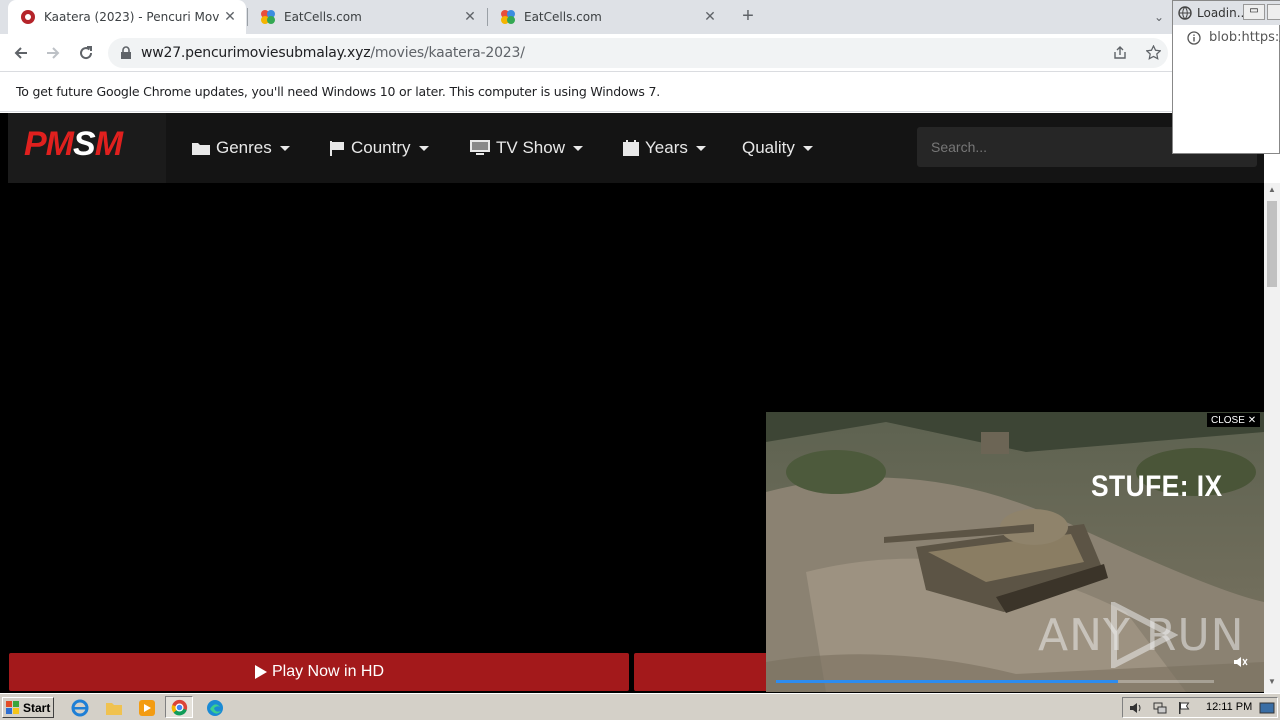 The width and height of the screenshot is (1280, 720). I want to click on site-logo: PMSM, so click(87, 148).